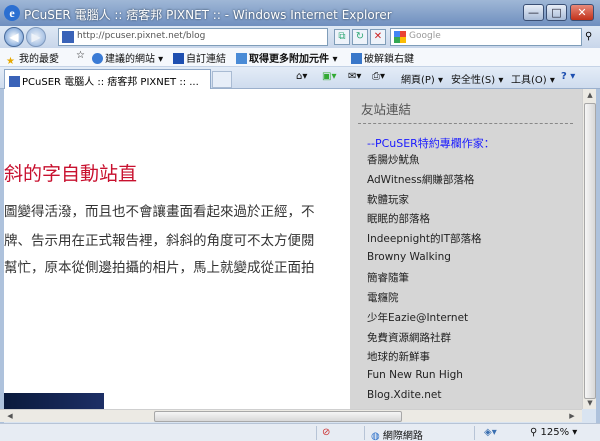  Describe the element at coordinates (393, 159) in the screenshot. I see `sidebar-link: 香腸炒魷魚` at that location.